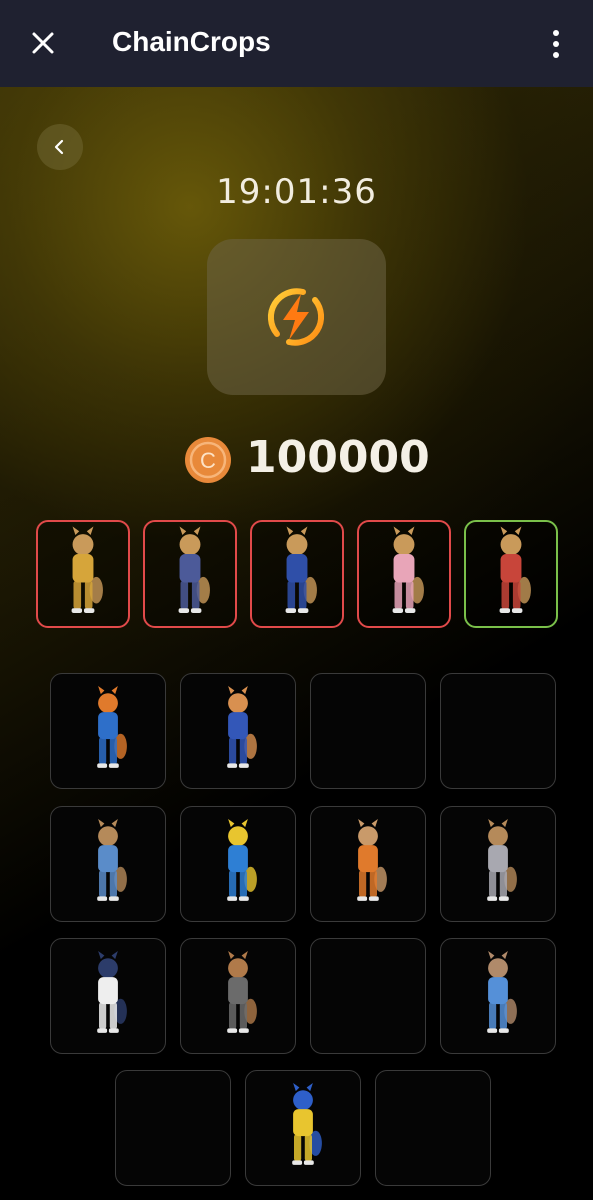 Image resolution: width=593 pixels, height=1200 pixels. I want to click on app-title: ChainCrops, so click(191, 41).